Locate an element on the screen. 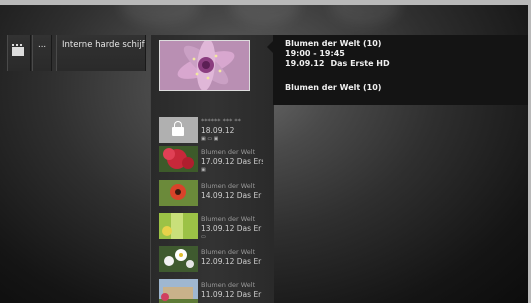 The height and width of the screenshot is (303, 531). info-episode: Blumen der Welt (10) is located at coordinates (333, 87).